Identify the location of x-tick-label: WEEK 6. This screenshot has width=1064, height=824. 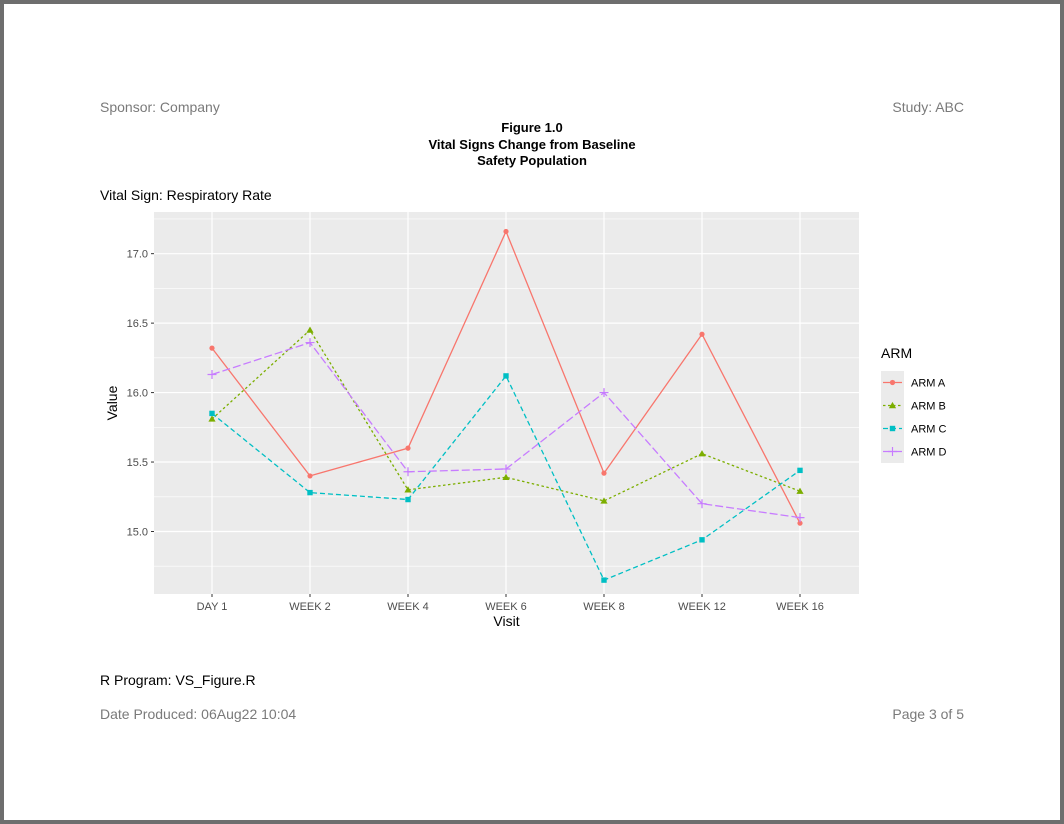
(506, 607).